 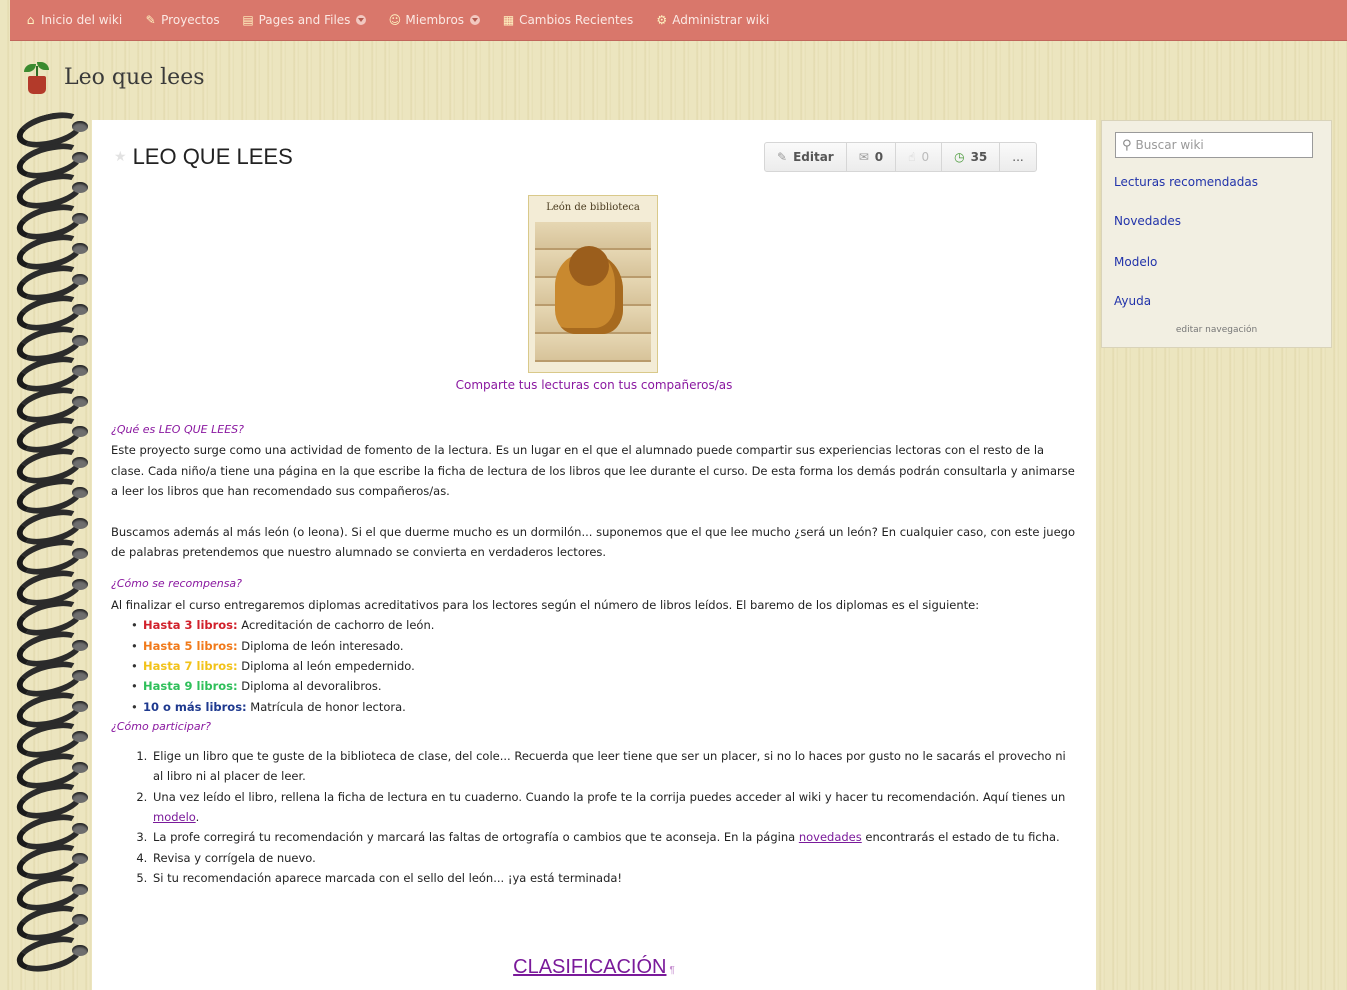 I want to click on level-label: Hasta 5 libros:, so click(x=190, y=645).